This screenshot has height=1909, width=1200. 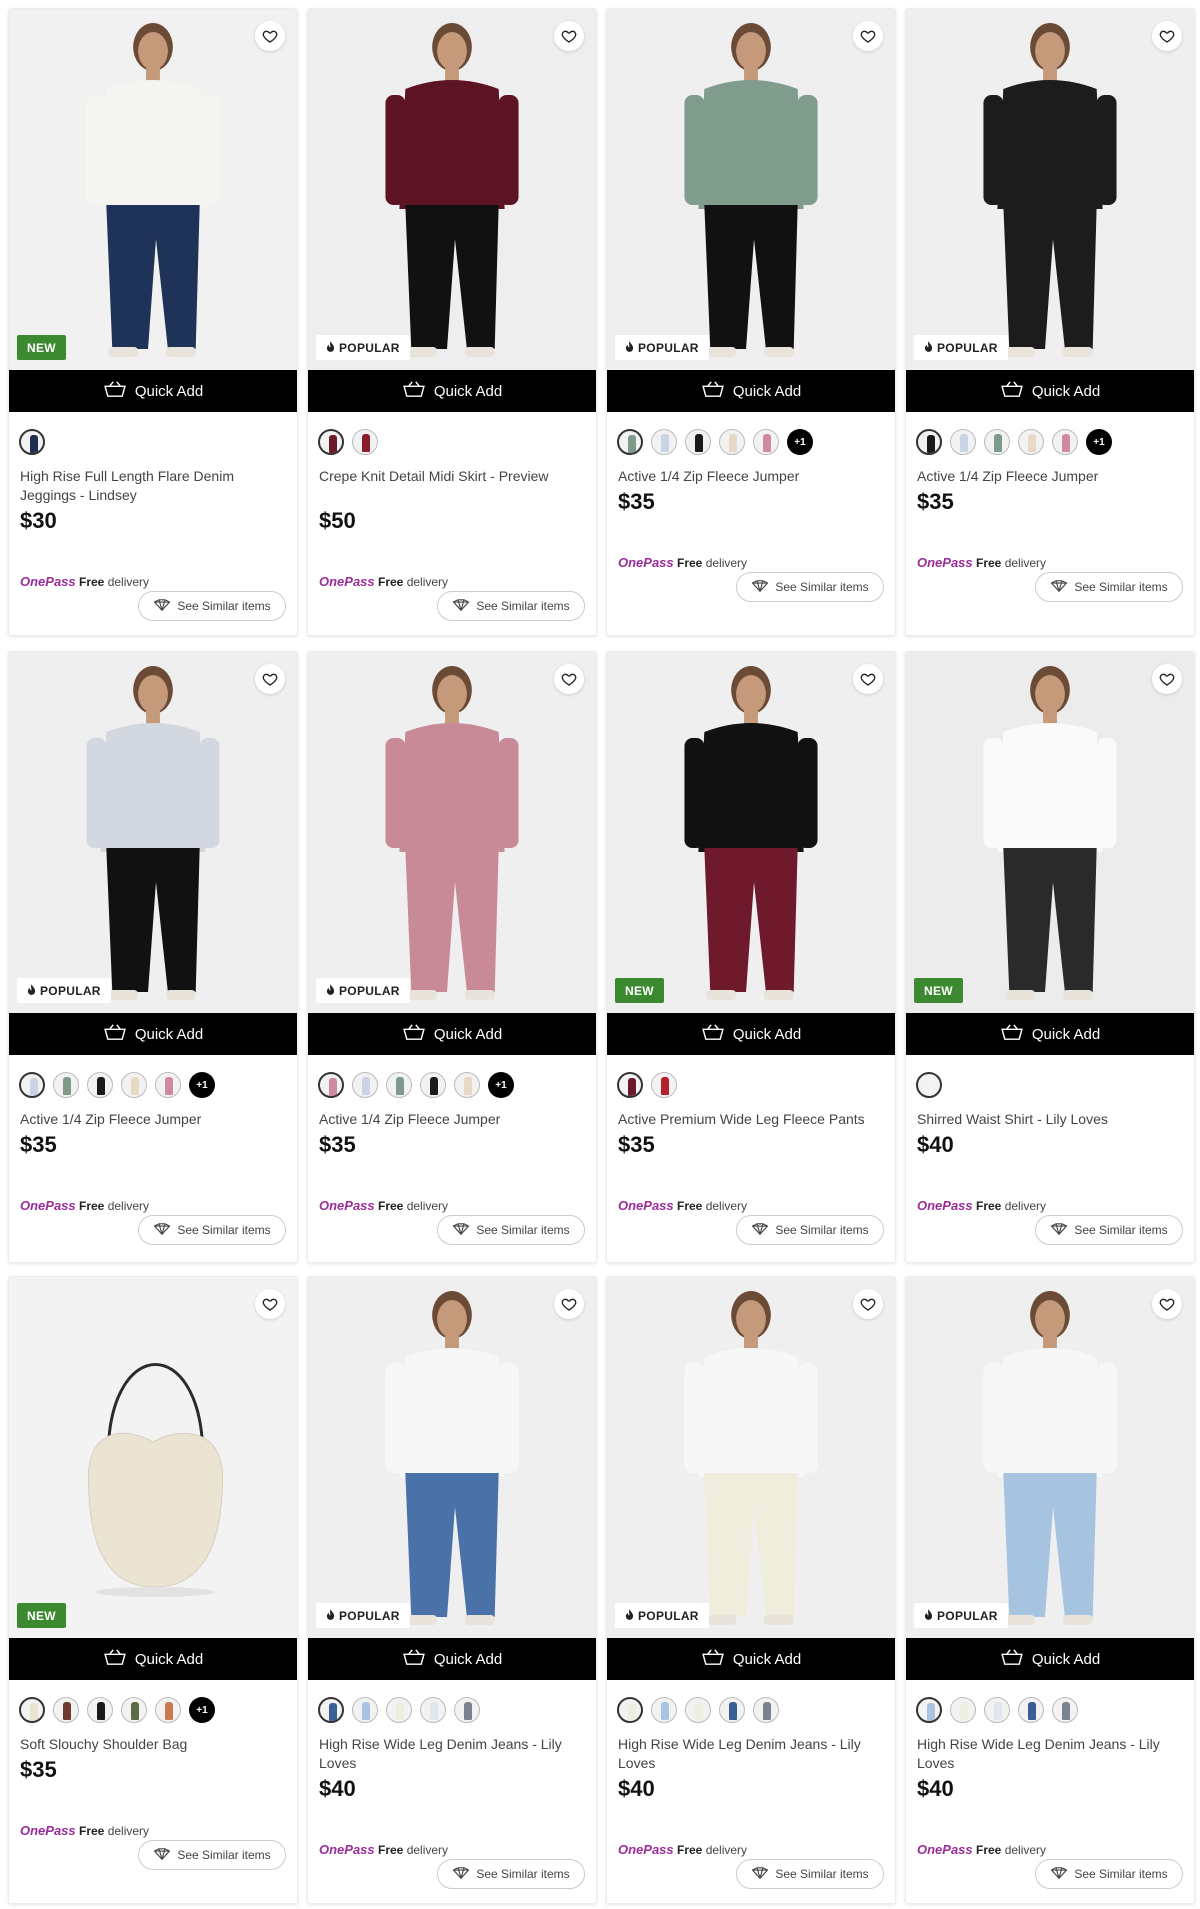 What do you see at coordinates (751, 1119) in the screenshot?
I see `product-name: Active Premium Wide Leg Fleece Pants` at bounding box center [751, 1119].